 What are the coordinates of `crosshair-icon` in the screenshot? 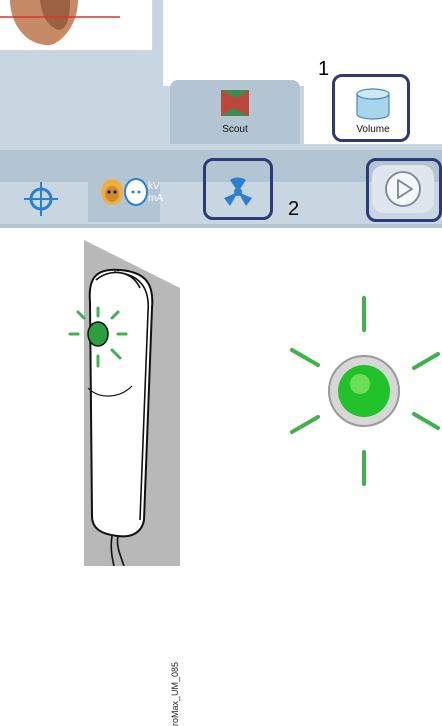 It's located at (41, 199).